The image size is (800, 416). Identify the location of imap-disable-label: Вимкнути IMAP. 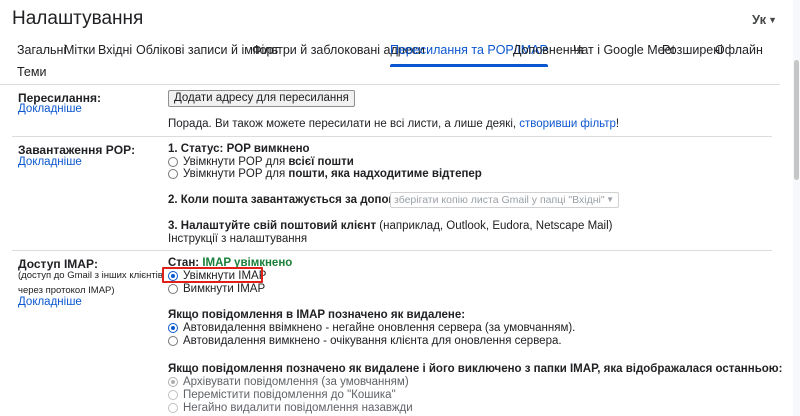
(224, 289).